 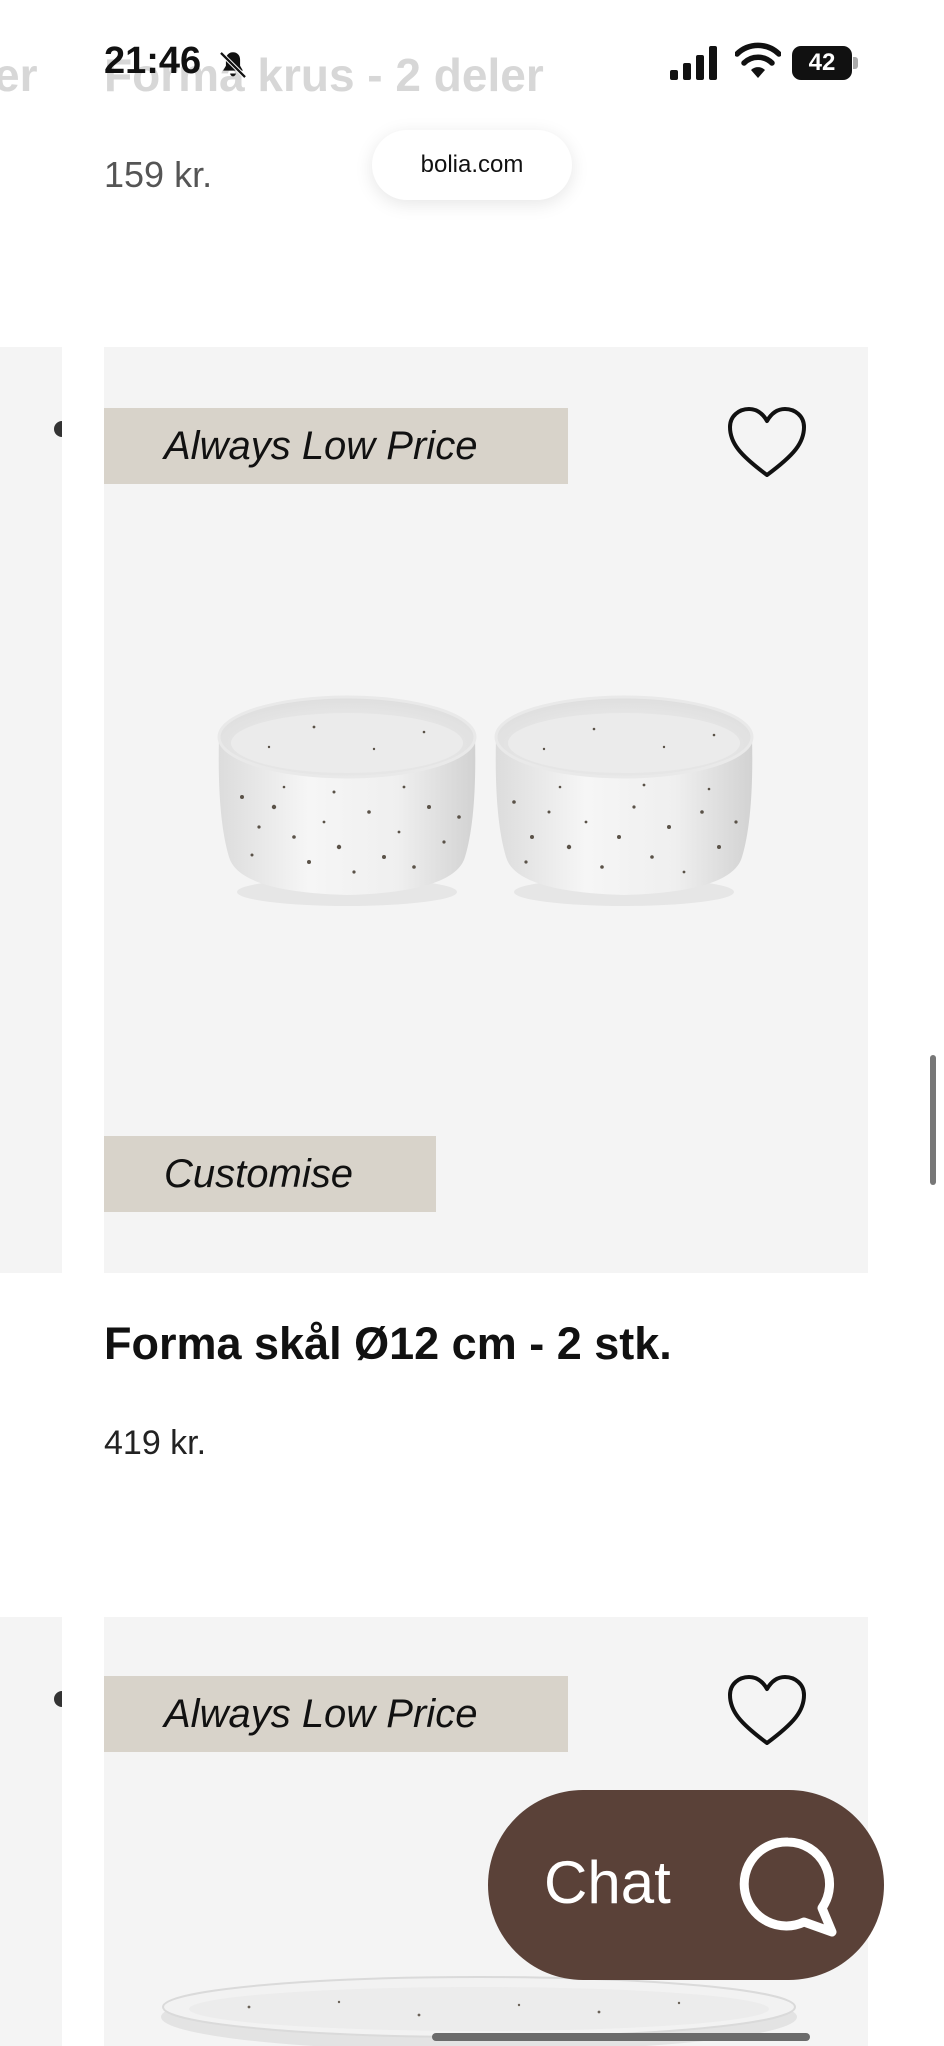 What do you see at coordinates (693, 63) in the screenshot?
I see `cellular-signal-icon` at bounding box center [693, 63].